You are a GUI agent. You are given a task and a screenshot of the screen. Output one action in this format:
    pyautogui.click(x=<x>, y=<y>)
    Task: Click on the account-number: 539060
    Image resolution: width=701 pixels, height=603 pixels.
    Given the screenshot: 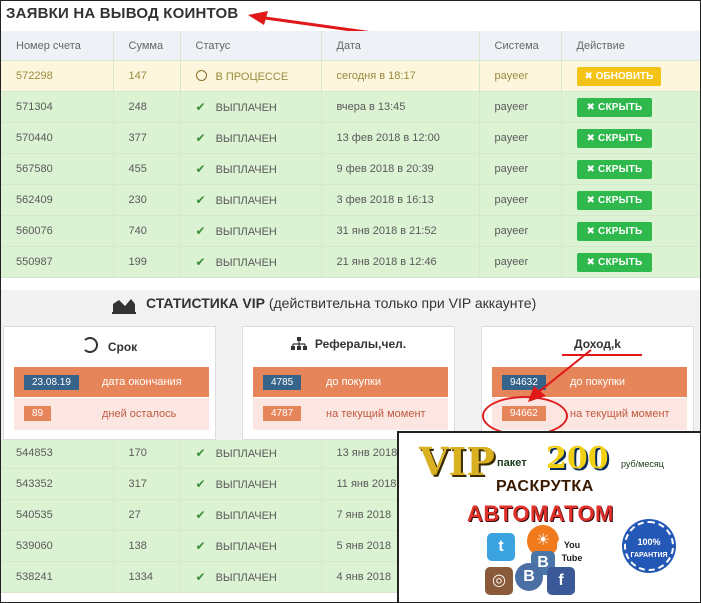 What is the action you would take?
    pyautogui.click(x=57, y=546)
    